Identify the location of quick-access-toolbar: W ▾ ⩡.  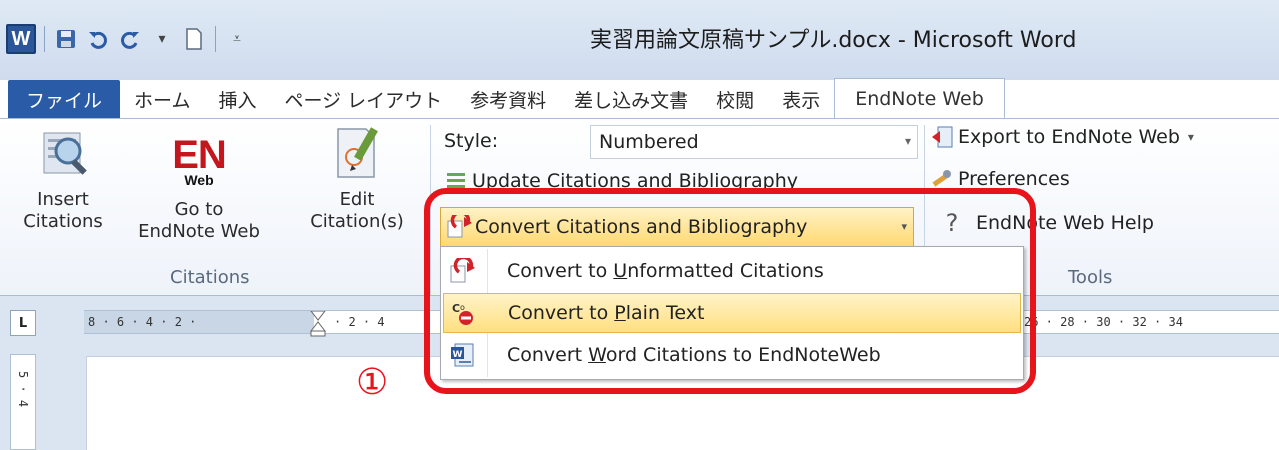
(128, 39).